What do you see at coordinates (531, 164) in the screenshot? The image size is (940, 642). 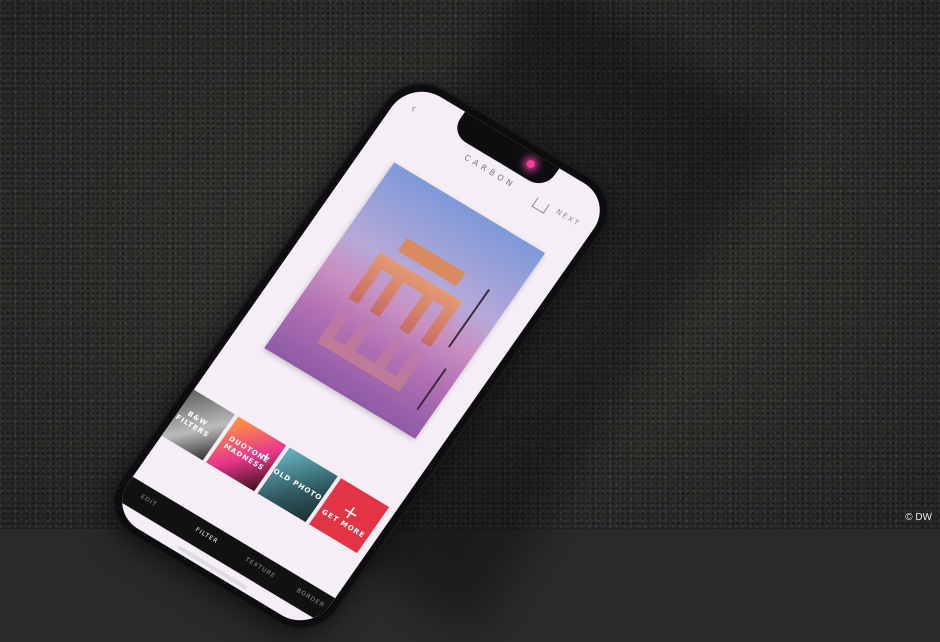 I see `camera-light` at bounding box center [531, 164].